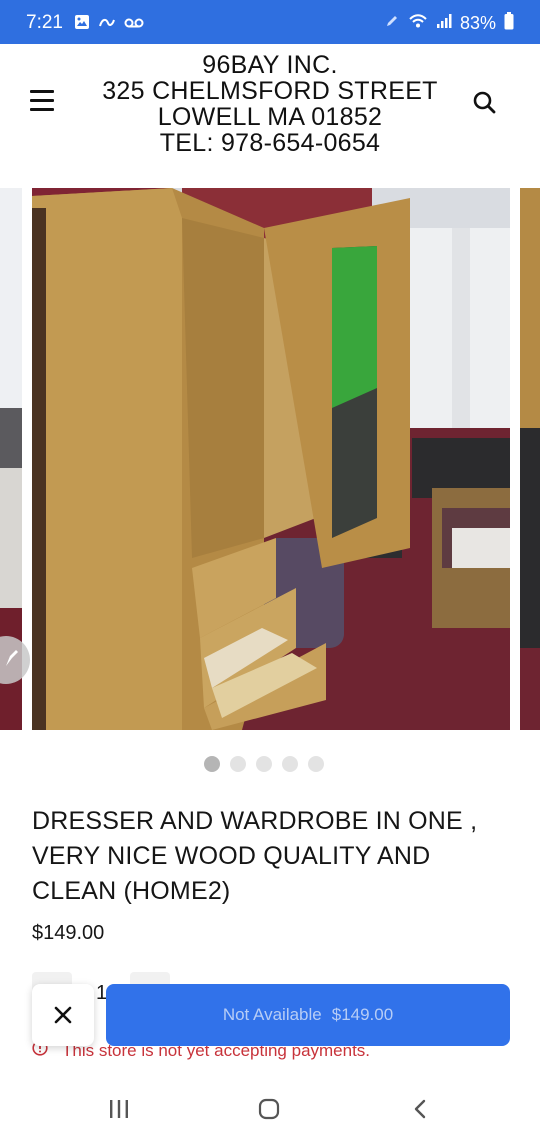  What do you see at coordinates (444, 23) in the screenshot?
I see `signal-icon` at bounding box center [444, 23].